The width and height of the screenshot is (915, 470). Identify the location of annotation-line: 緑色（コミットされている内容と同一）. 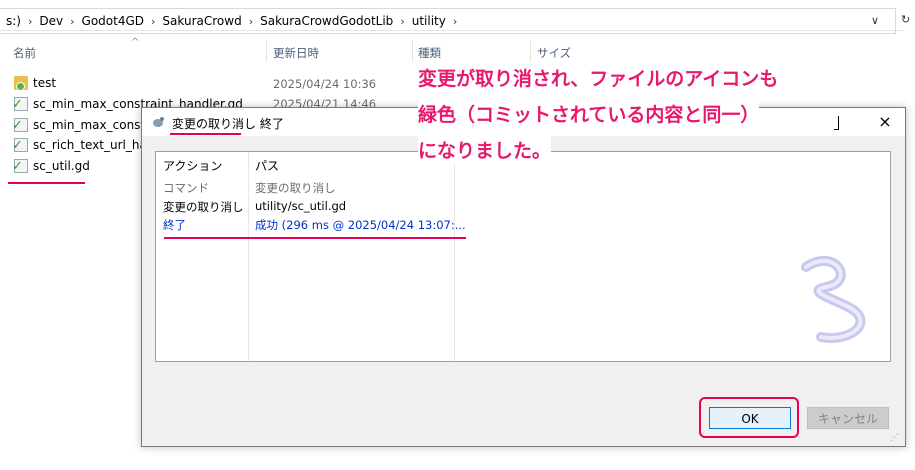
(589, 113).